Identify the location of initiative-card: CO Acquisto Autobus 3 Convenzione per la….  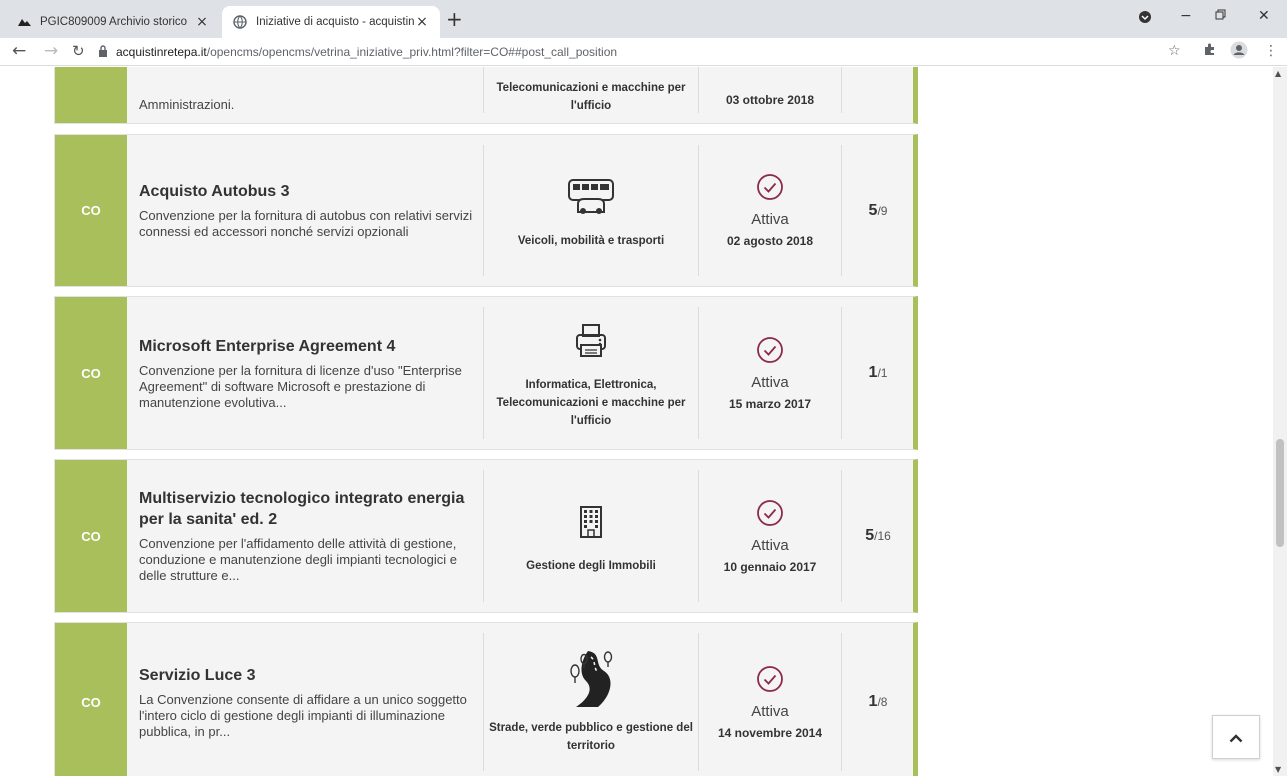
(486, 210).